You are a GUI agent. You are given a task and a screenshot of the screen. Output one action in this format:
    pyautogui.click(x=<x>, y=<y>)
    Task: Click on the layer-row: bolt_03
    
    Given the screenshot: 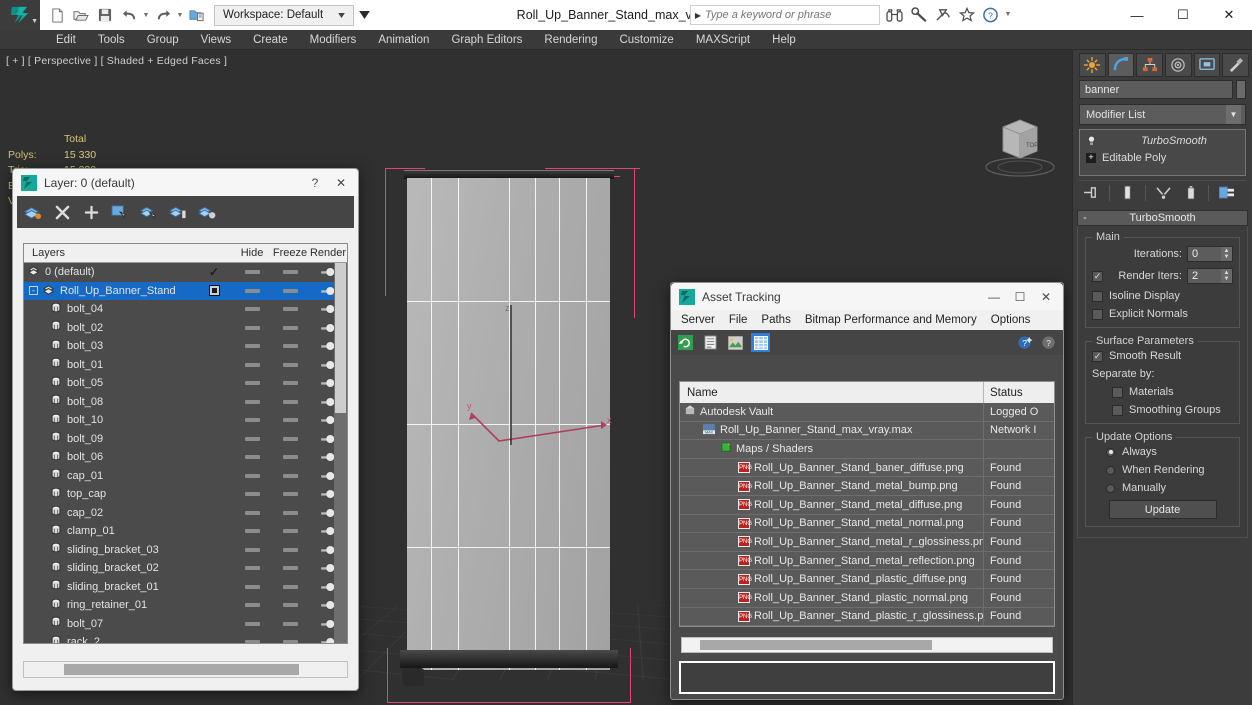 What is the action you would take?
    pyautogui.click(x=185, y=346)
    